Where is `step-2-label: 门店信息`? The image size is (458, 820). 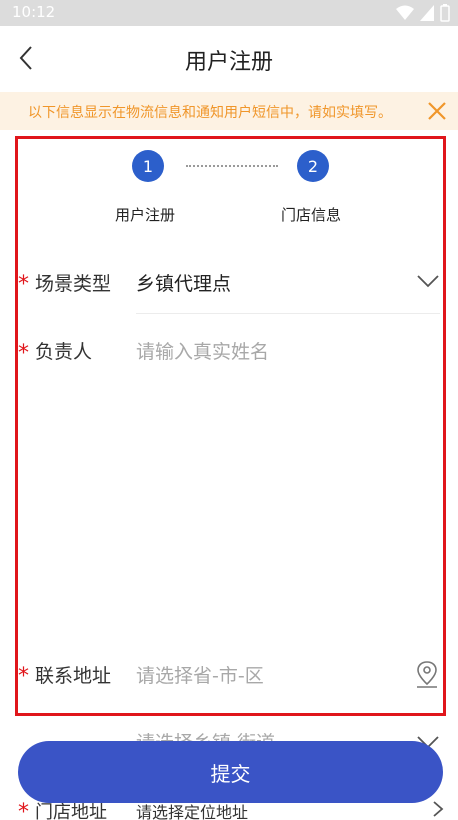
step-2-label: 门店信息 is located at coordinates (311, 215).